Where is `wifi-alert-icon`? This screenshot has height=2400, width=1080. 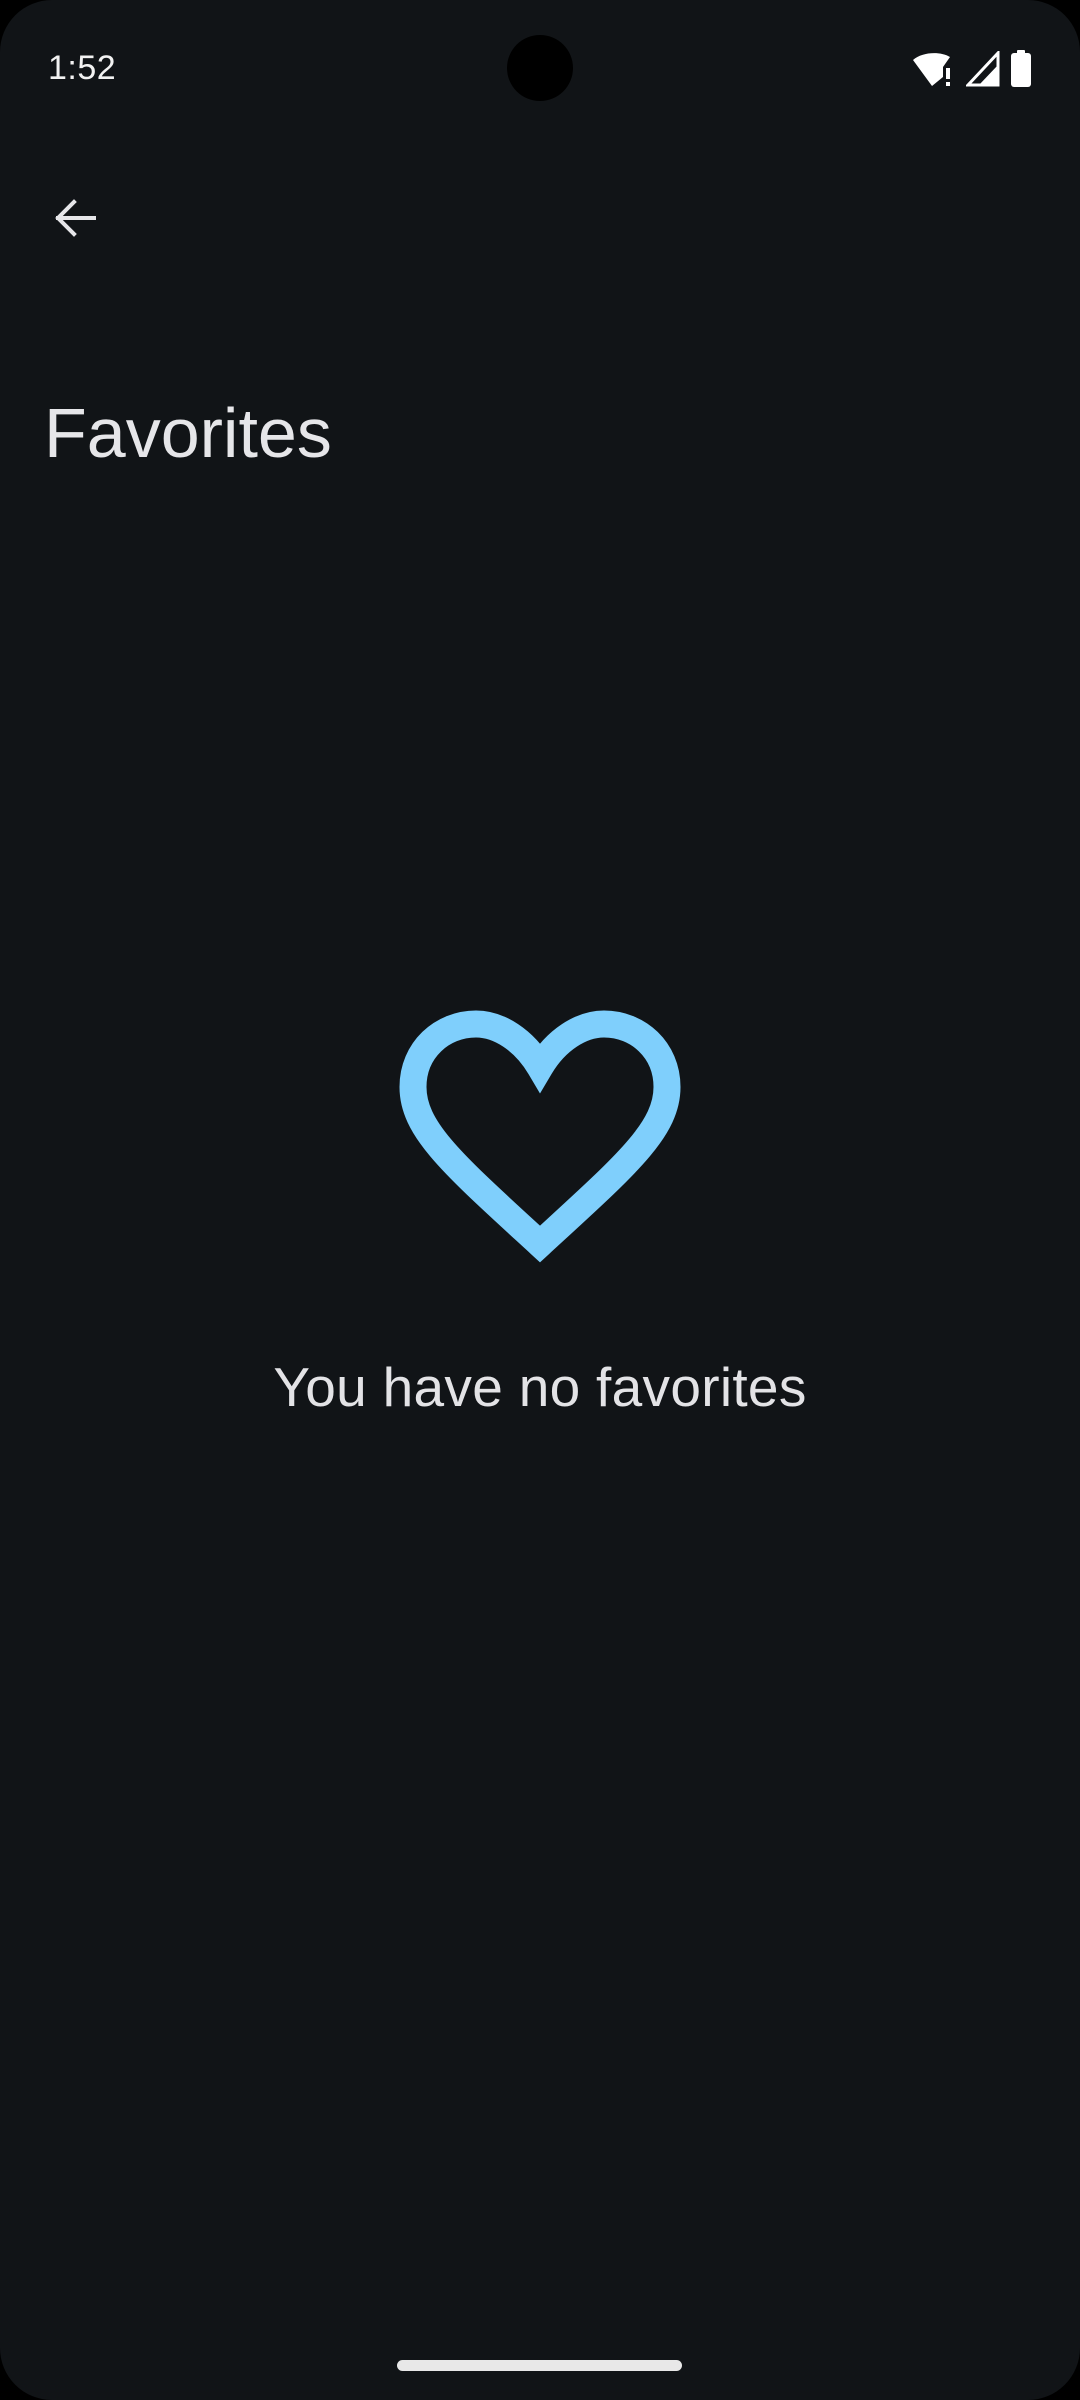 wifi-alert-icon is located at coordinates (931, 69).